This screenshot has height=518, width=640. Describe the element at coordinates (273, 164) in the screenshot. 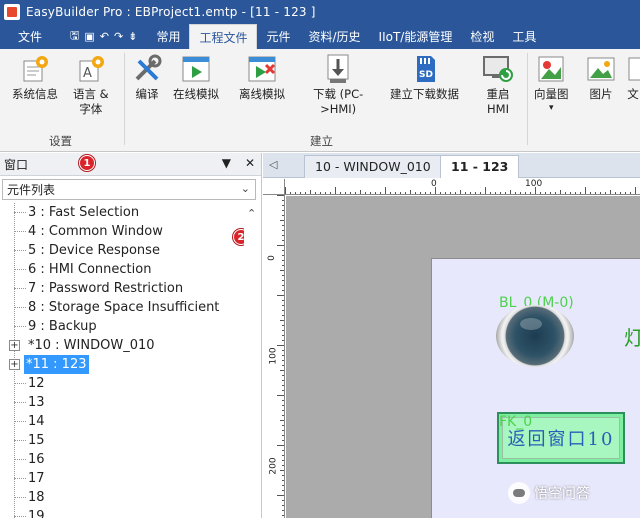

I see `tab-scroll-left-icon: ◁` at that location.